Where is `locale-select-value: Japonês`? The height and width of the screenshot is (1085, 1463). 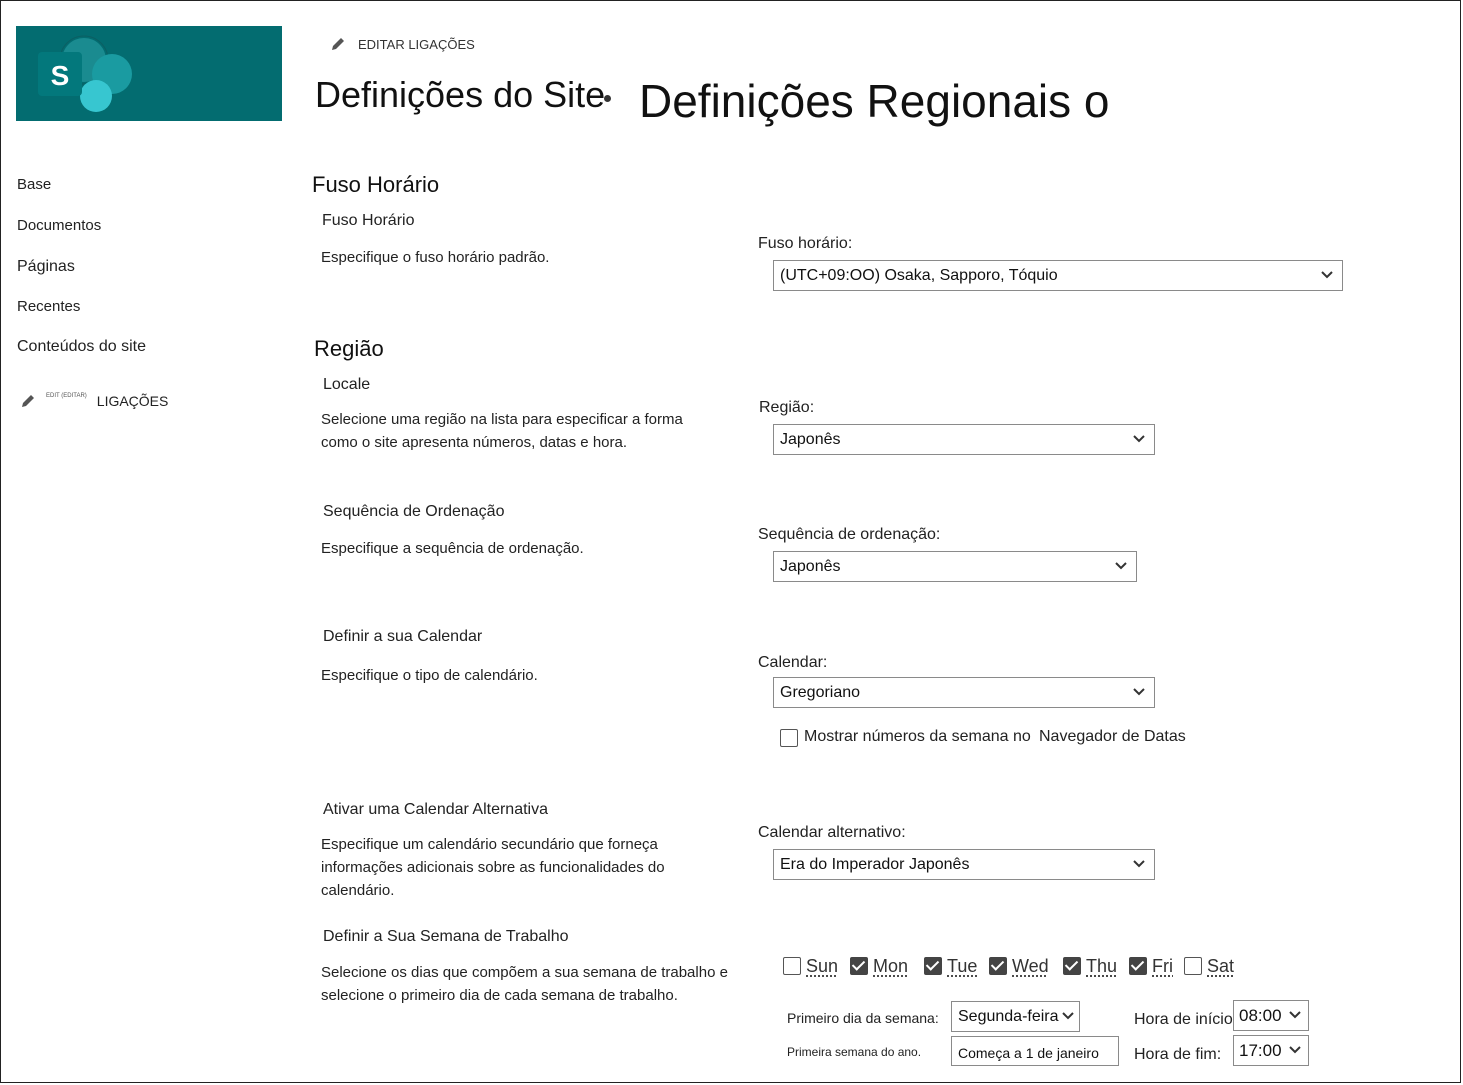 locale-select-value: Japonês is located at coordinates (810, 439).